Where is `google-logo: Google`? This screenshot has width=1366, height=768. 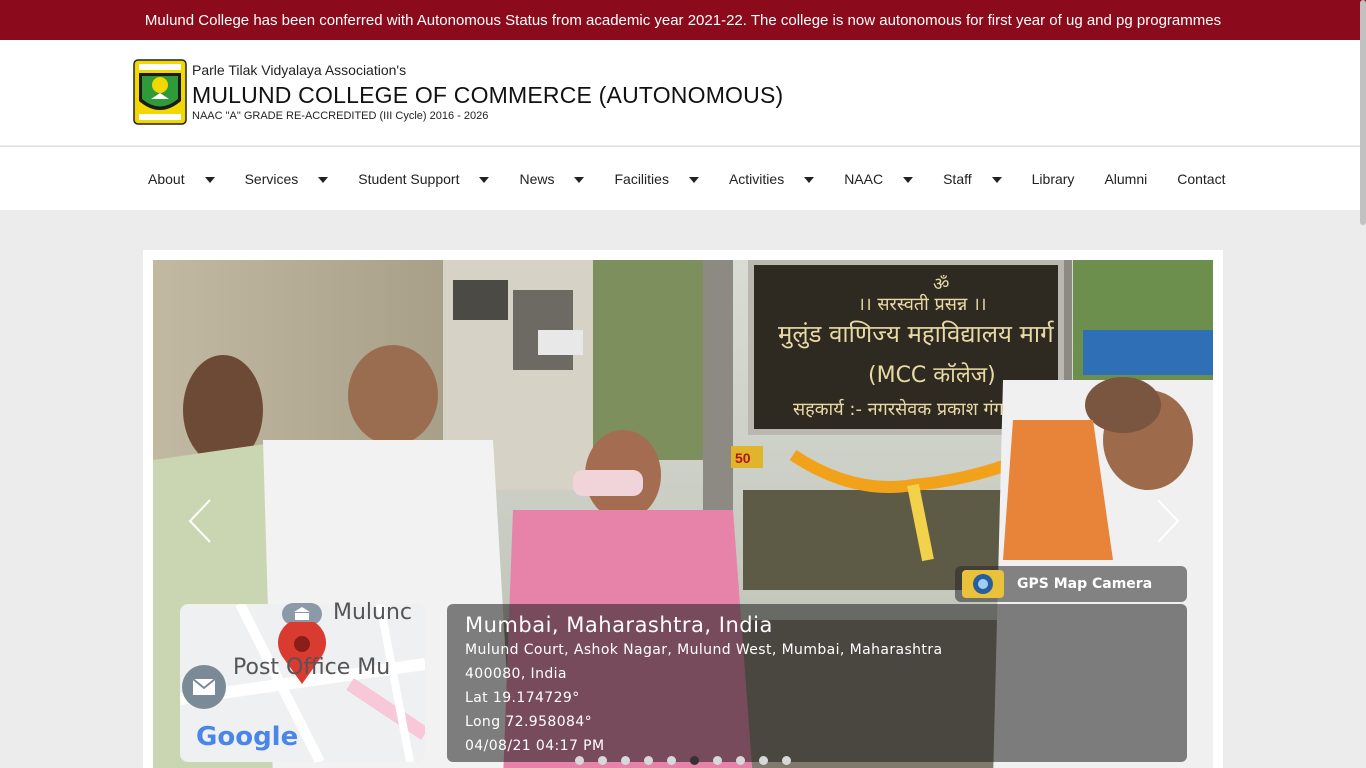 google-logo: Google is located at coordinates (247, 737).